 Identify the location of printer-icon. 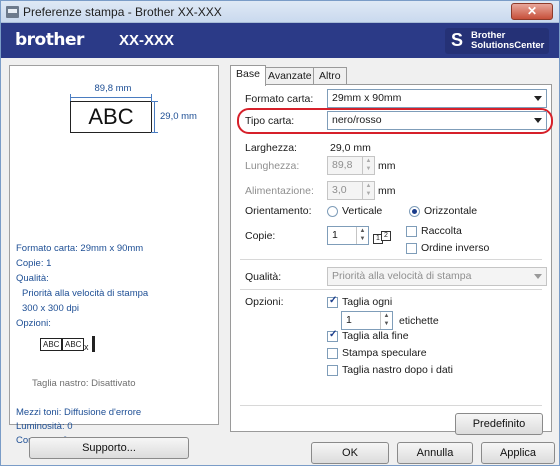
(12, 12).